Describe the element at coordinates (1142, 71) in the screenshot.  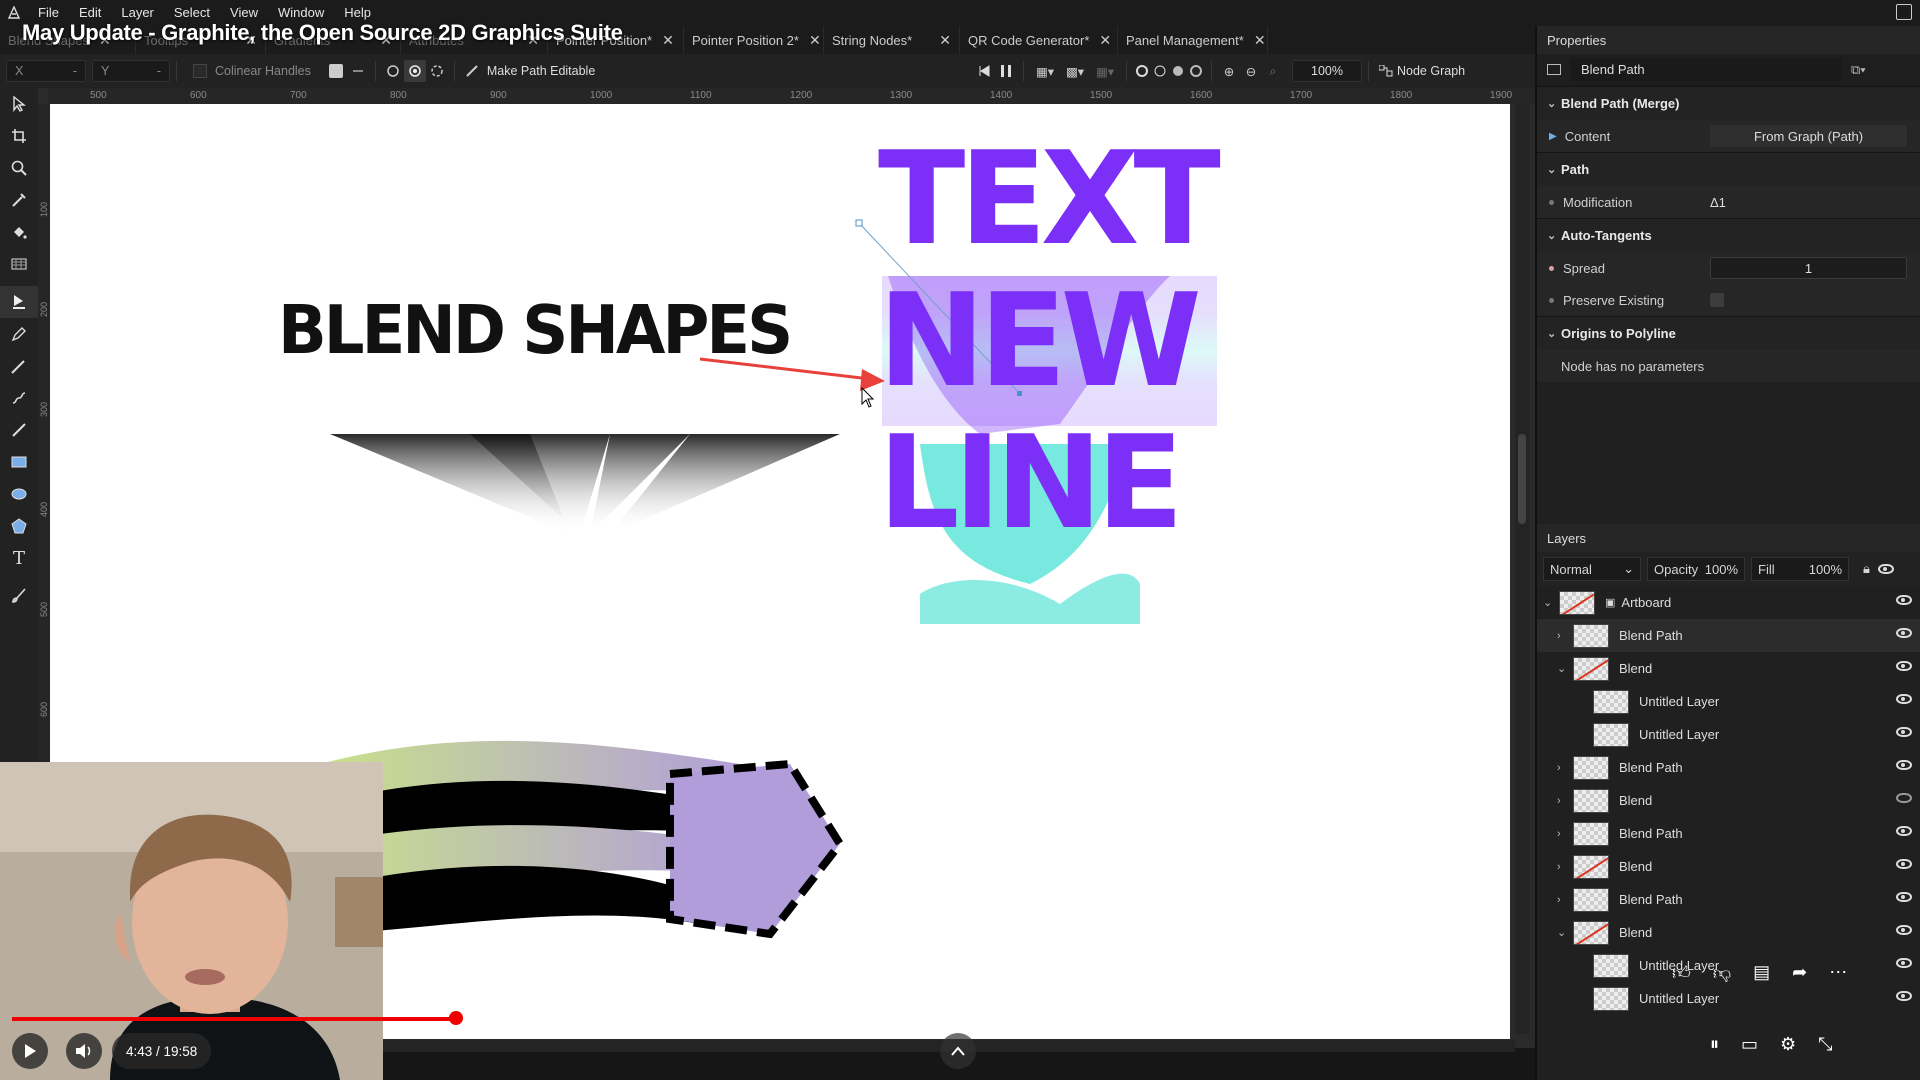
I see `render-mode-normal-icon` at that location.